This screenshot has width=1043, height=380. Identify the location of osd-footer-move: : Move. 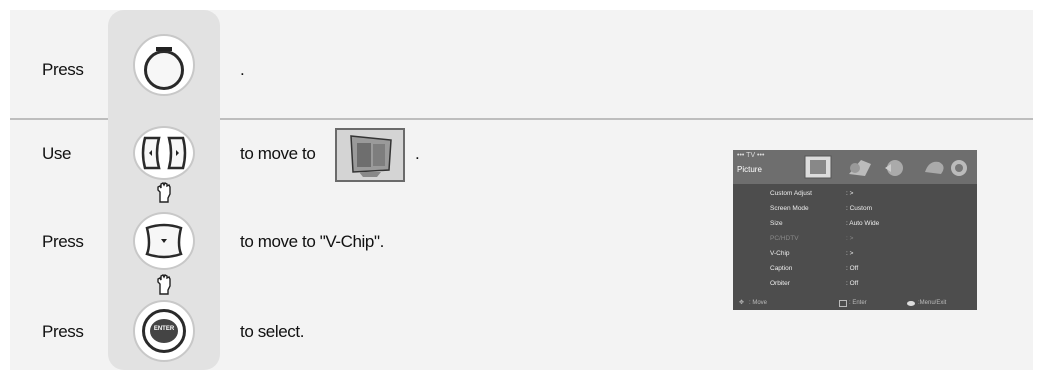
(758, 303).